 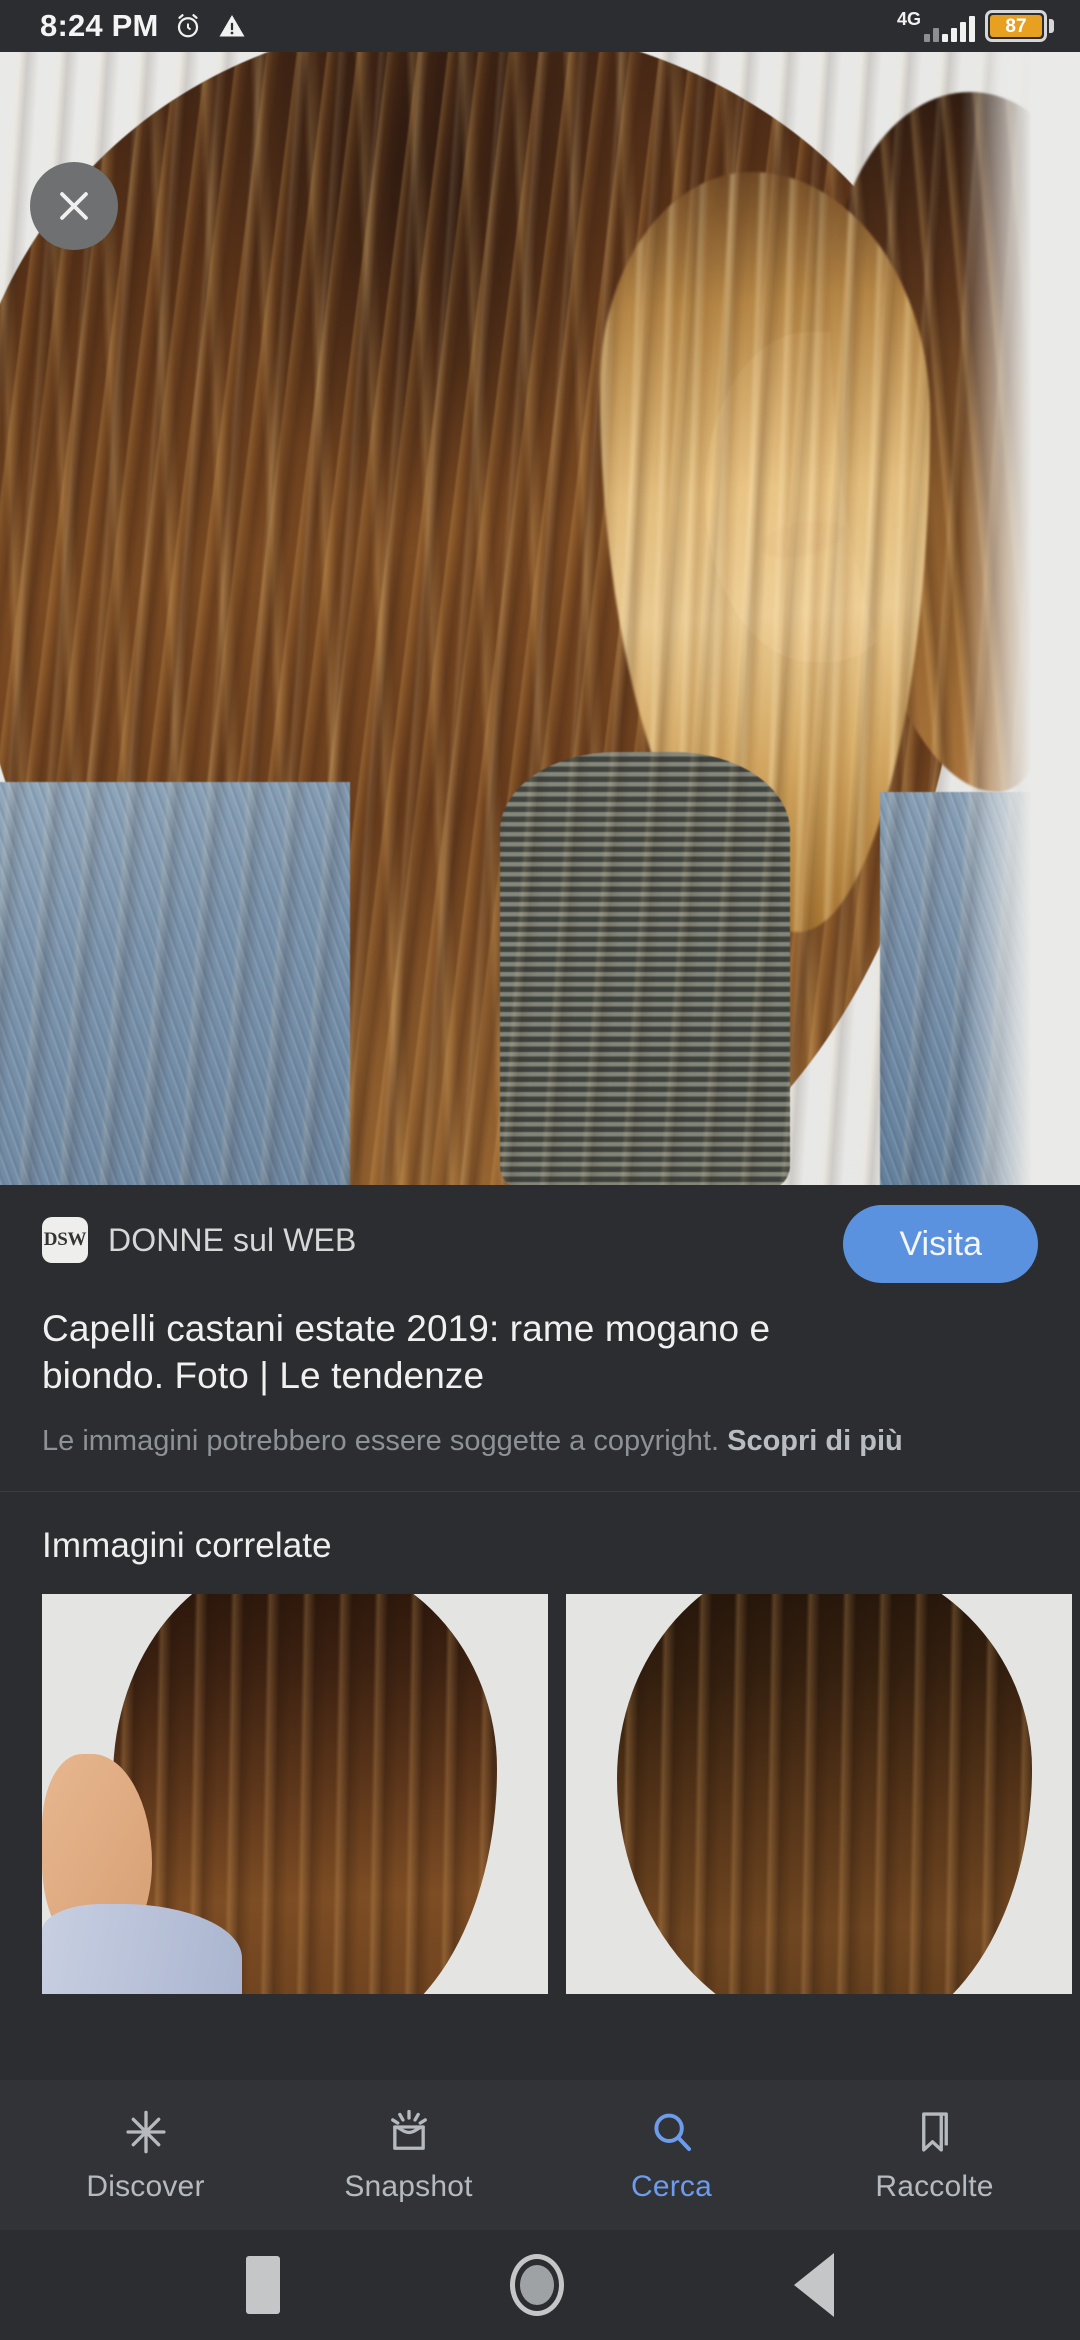 What do you see at coordinates (175, 983) in the screenshot?
I see `denim-jacket-left` at bounding box center [175, 983].